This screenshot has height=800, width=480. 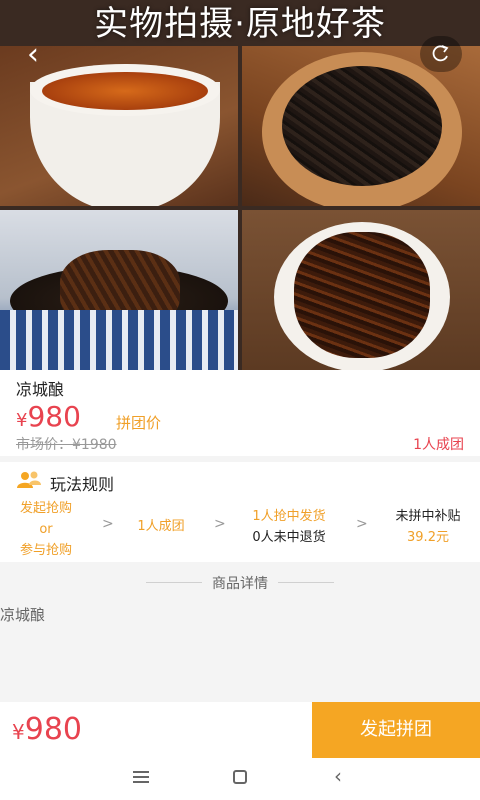 What do you see at coordinates (428, 527) in the screenshot?
I see `step-subsidy: 未拼中补贴 39.2元` at bounding box center [428, 527].